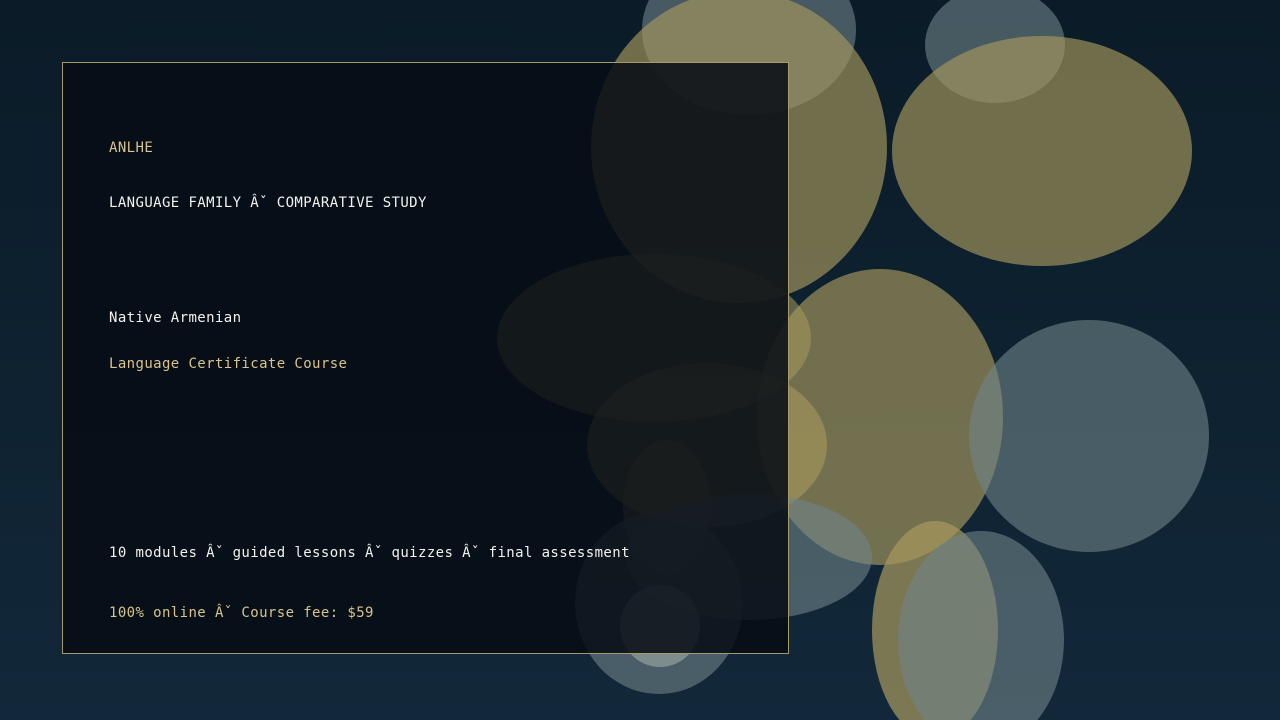 The image size is (1280, 720). I want to click on category-kicker: LANGUAGE FAMILY Âˇ COMPARATIVE STUDY, so click(268, 203).